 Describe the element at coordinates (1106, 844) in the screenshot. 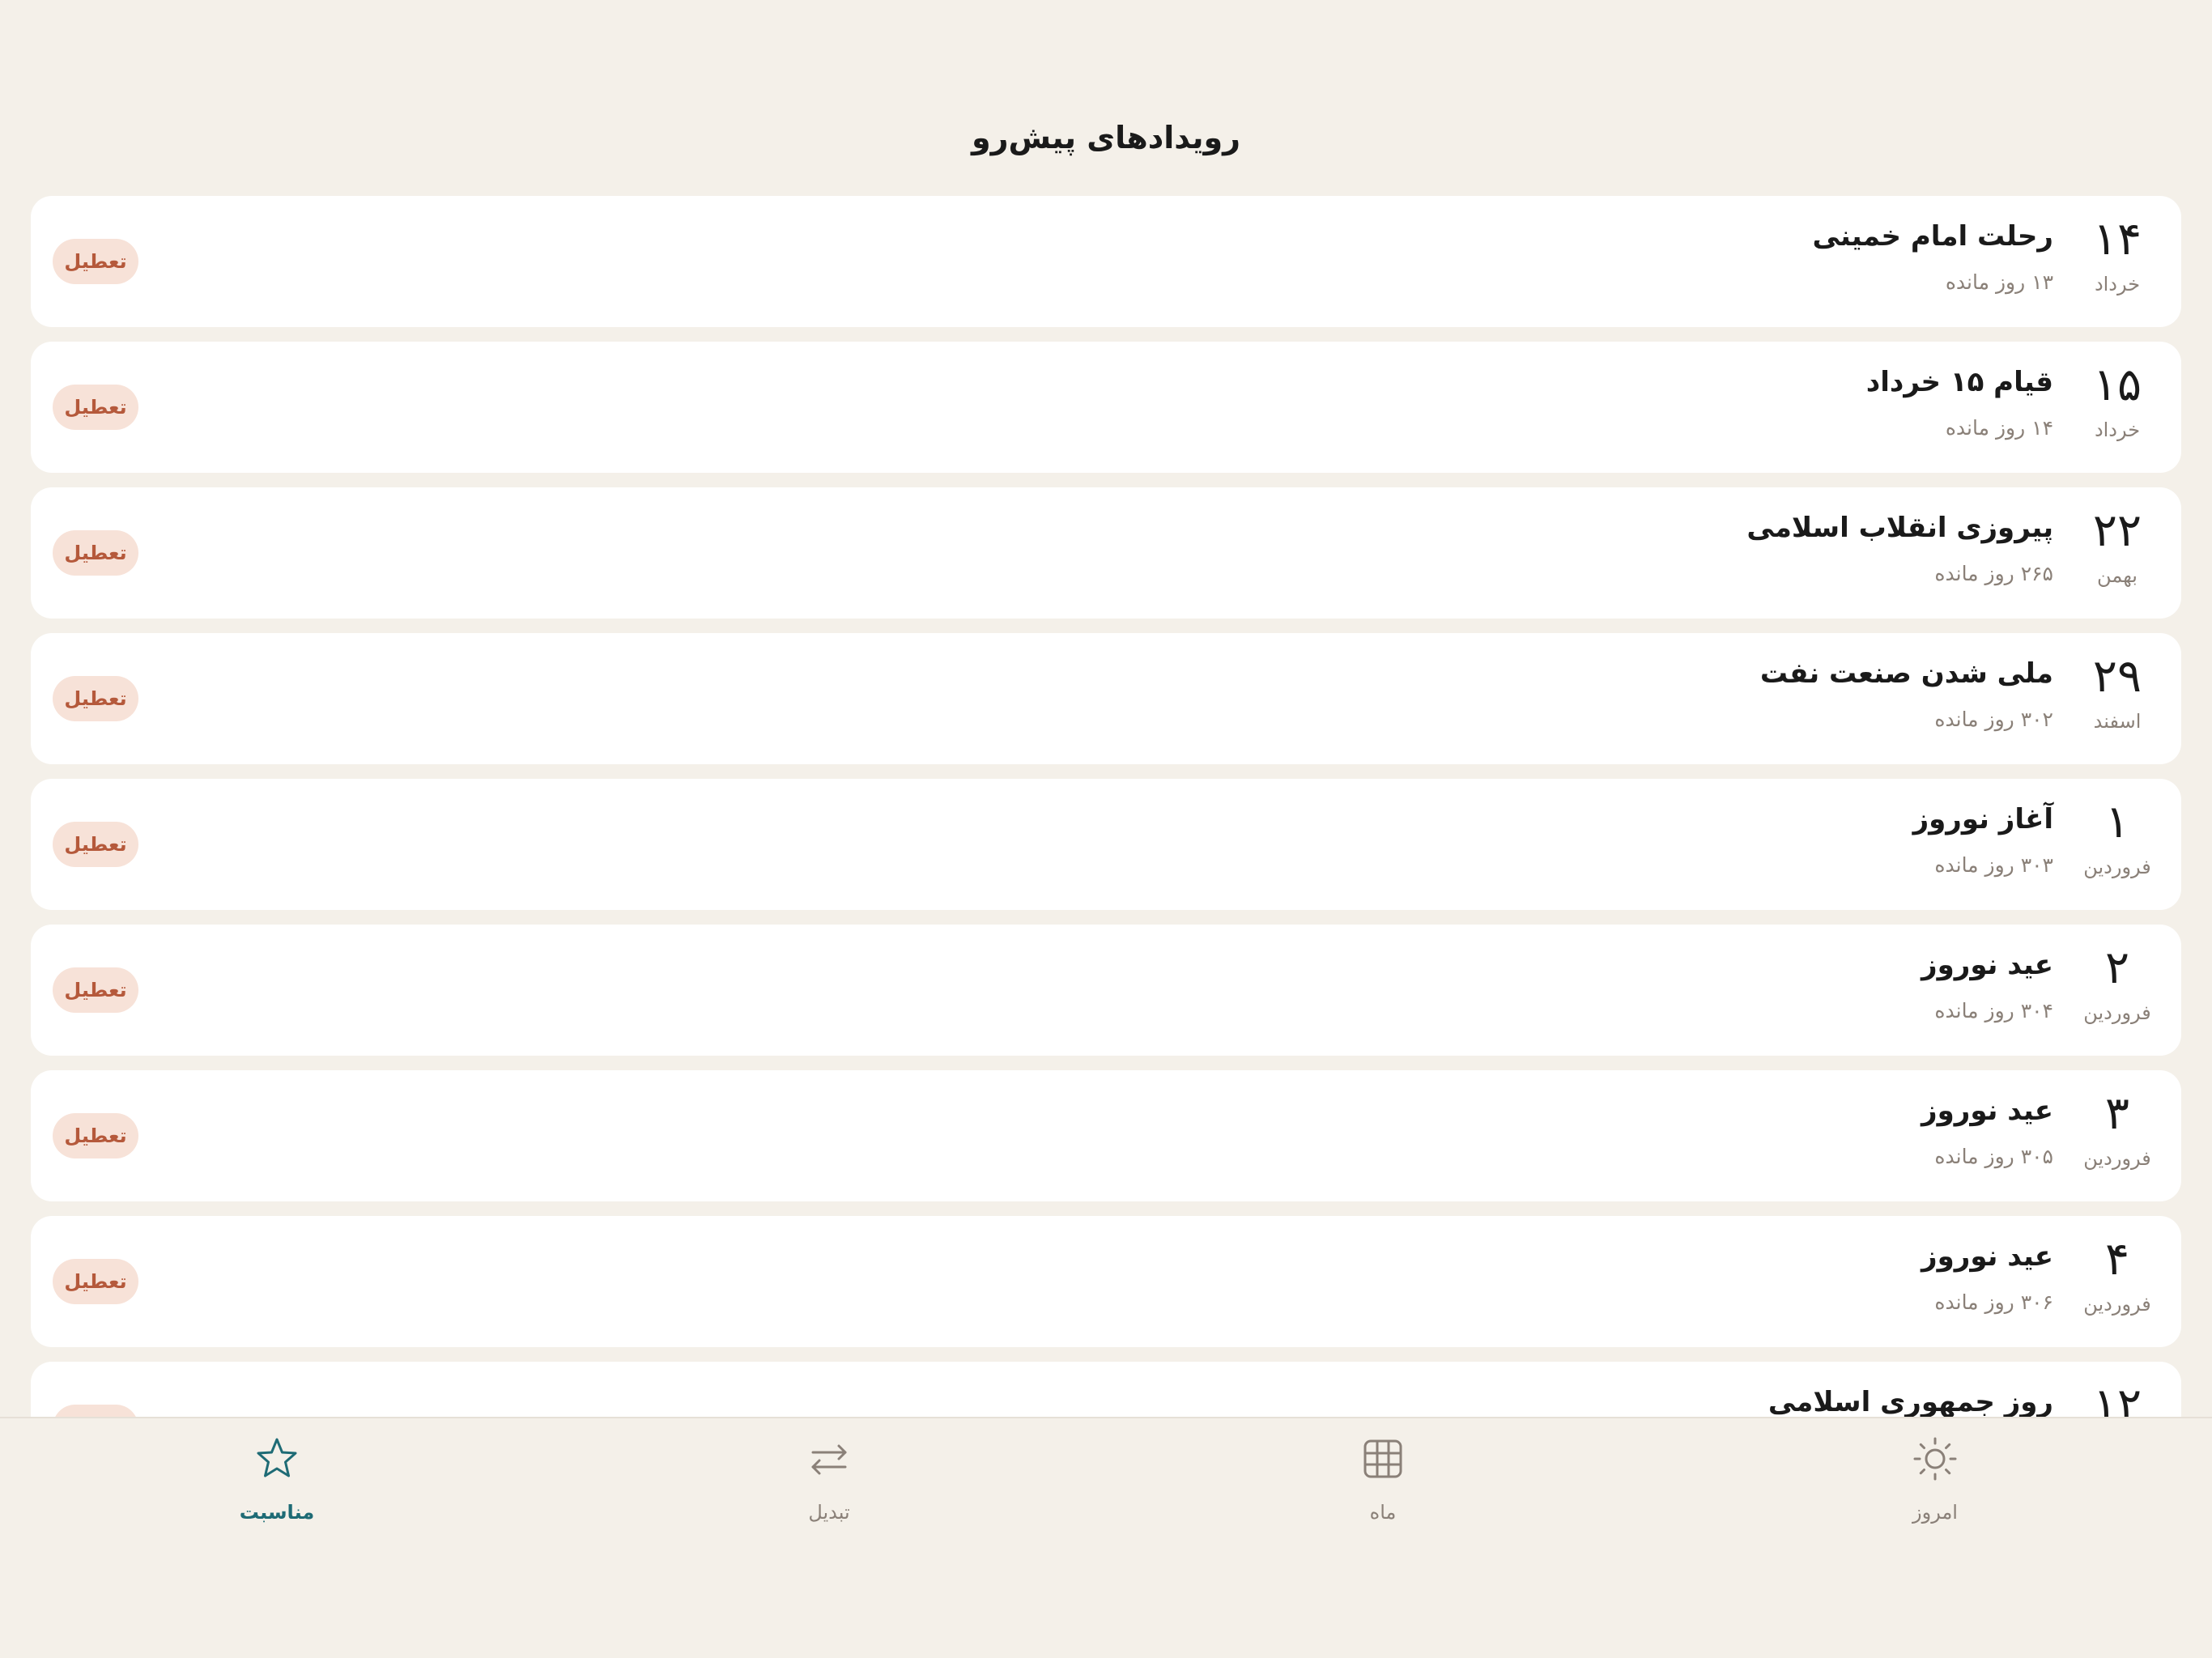

I see `event-card: ۱ فروردین آغاز نوروز ۳۰۳ روز مانده تعطیل` at that location.